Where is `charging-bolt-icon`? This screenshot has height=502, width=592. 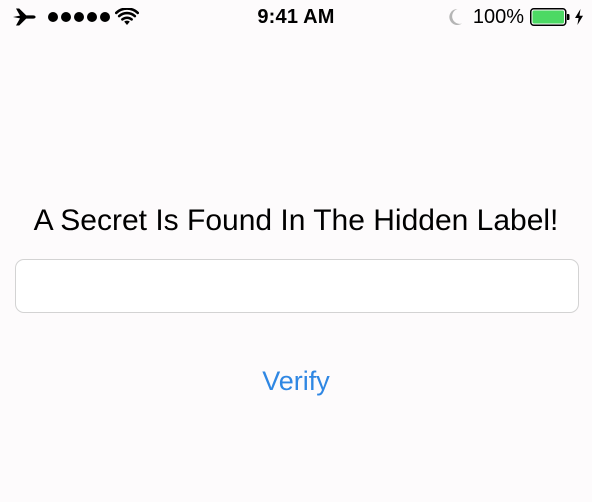 charging-bolt-icon is located at coordinates (579, 17).